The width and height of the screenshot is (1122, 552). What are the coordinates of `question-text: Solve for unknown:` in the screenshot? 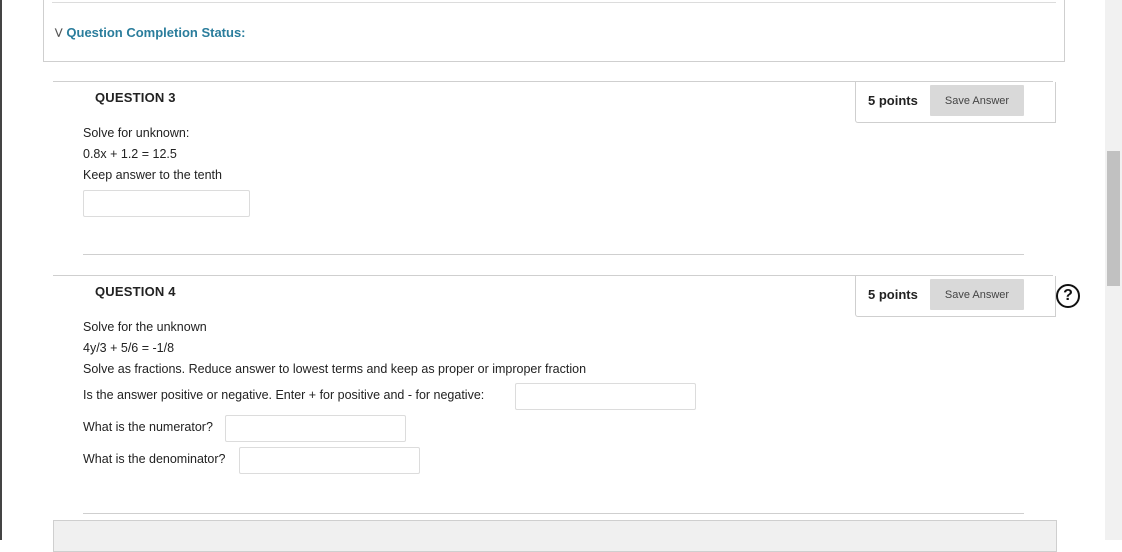 It's located at (136, 133).